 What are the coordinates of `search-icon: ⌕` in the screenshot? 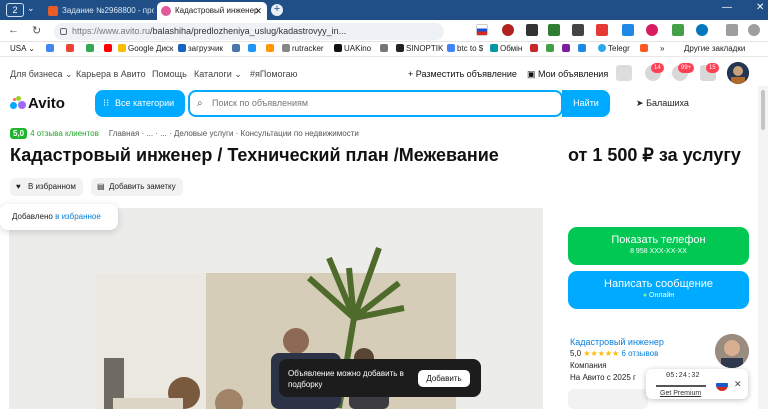 It's located at (200, 103).